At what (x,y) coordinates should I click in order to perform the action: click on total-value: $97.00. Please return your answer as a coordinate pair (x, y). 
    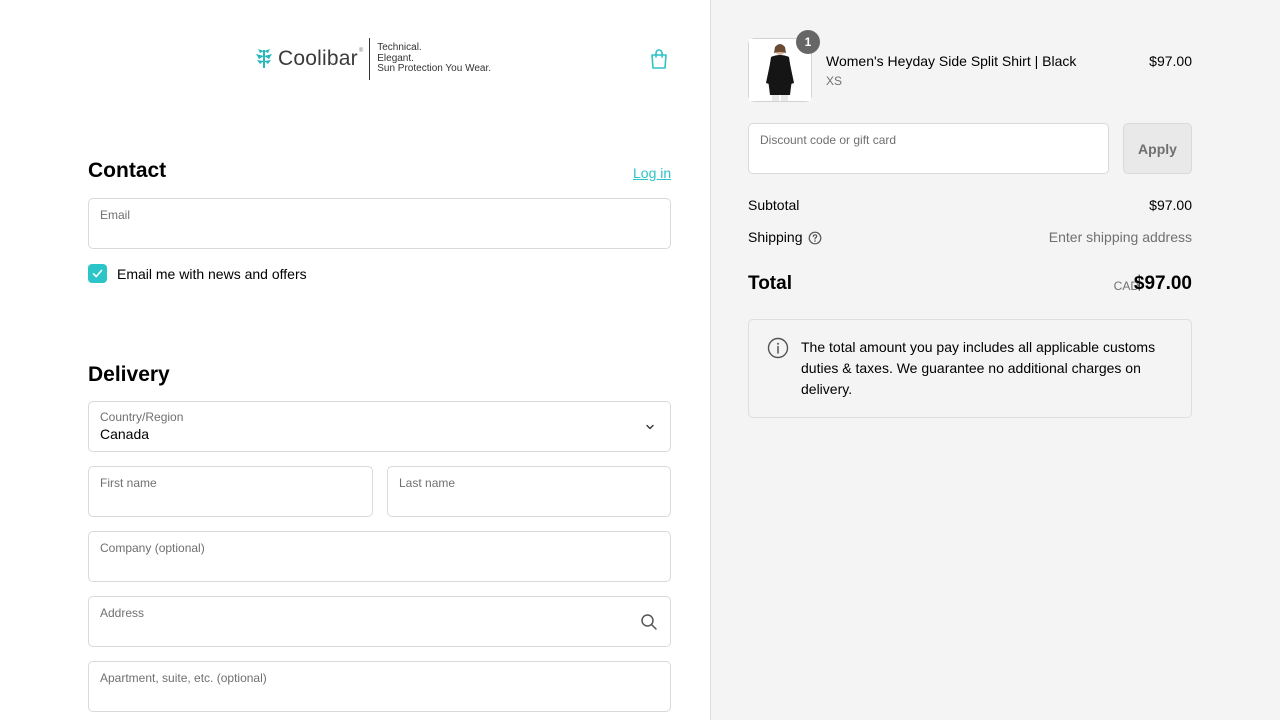
    Looking at the image, I should click on (1162, 283).